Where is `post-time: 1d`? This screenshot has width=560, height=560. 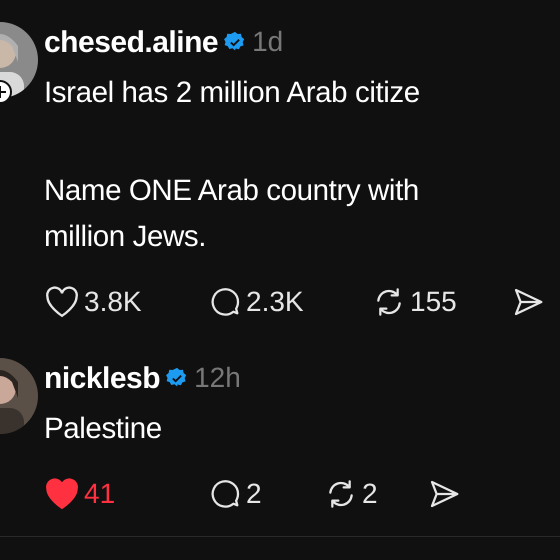
post-time: 1d is located at coordinates (268, 42).